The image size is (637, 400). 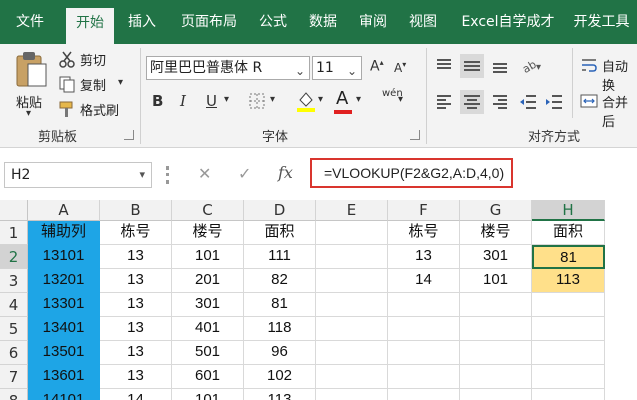 What do you see at coordinates (568, 329) in the screenshot?
I see `cell-h5` at bounding box center [568, 329].